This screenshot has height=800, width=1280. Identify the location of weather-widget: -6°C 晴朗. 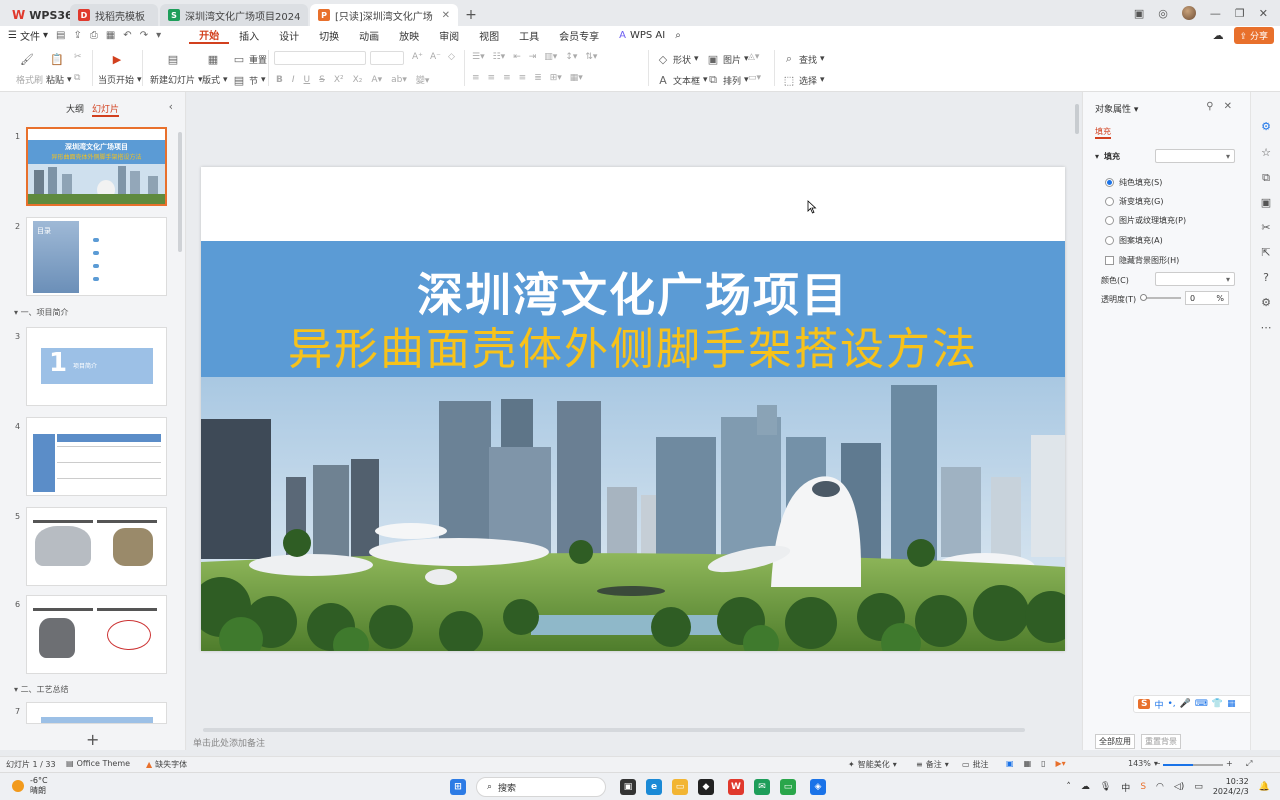
(30, 786).